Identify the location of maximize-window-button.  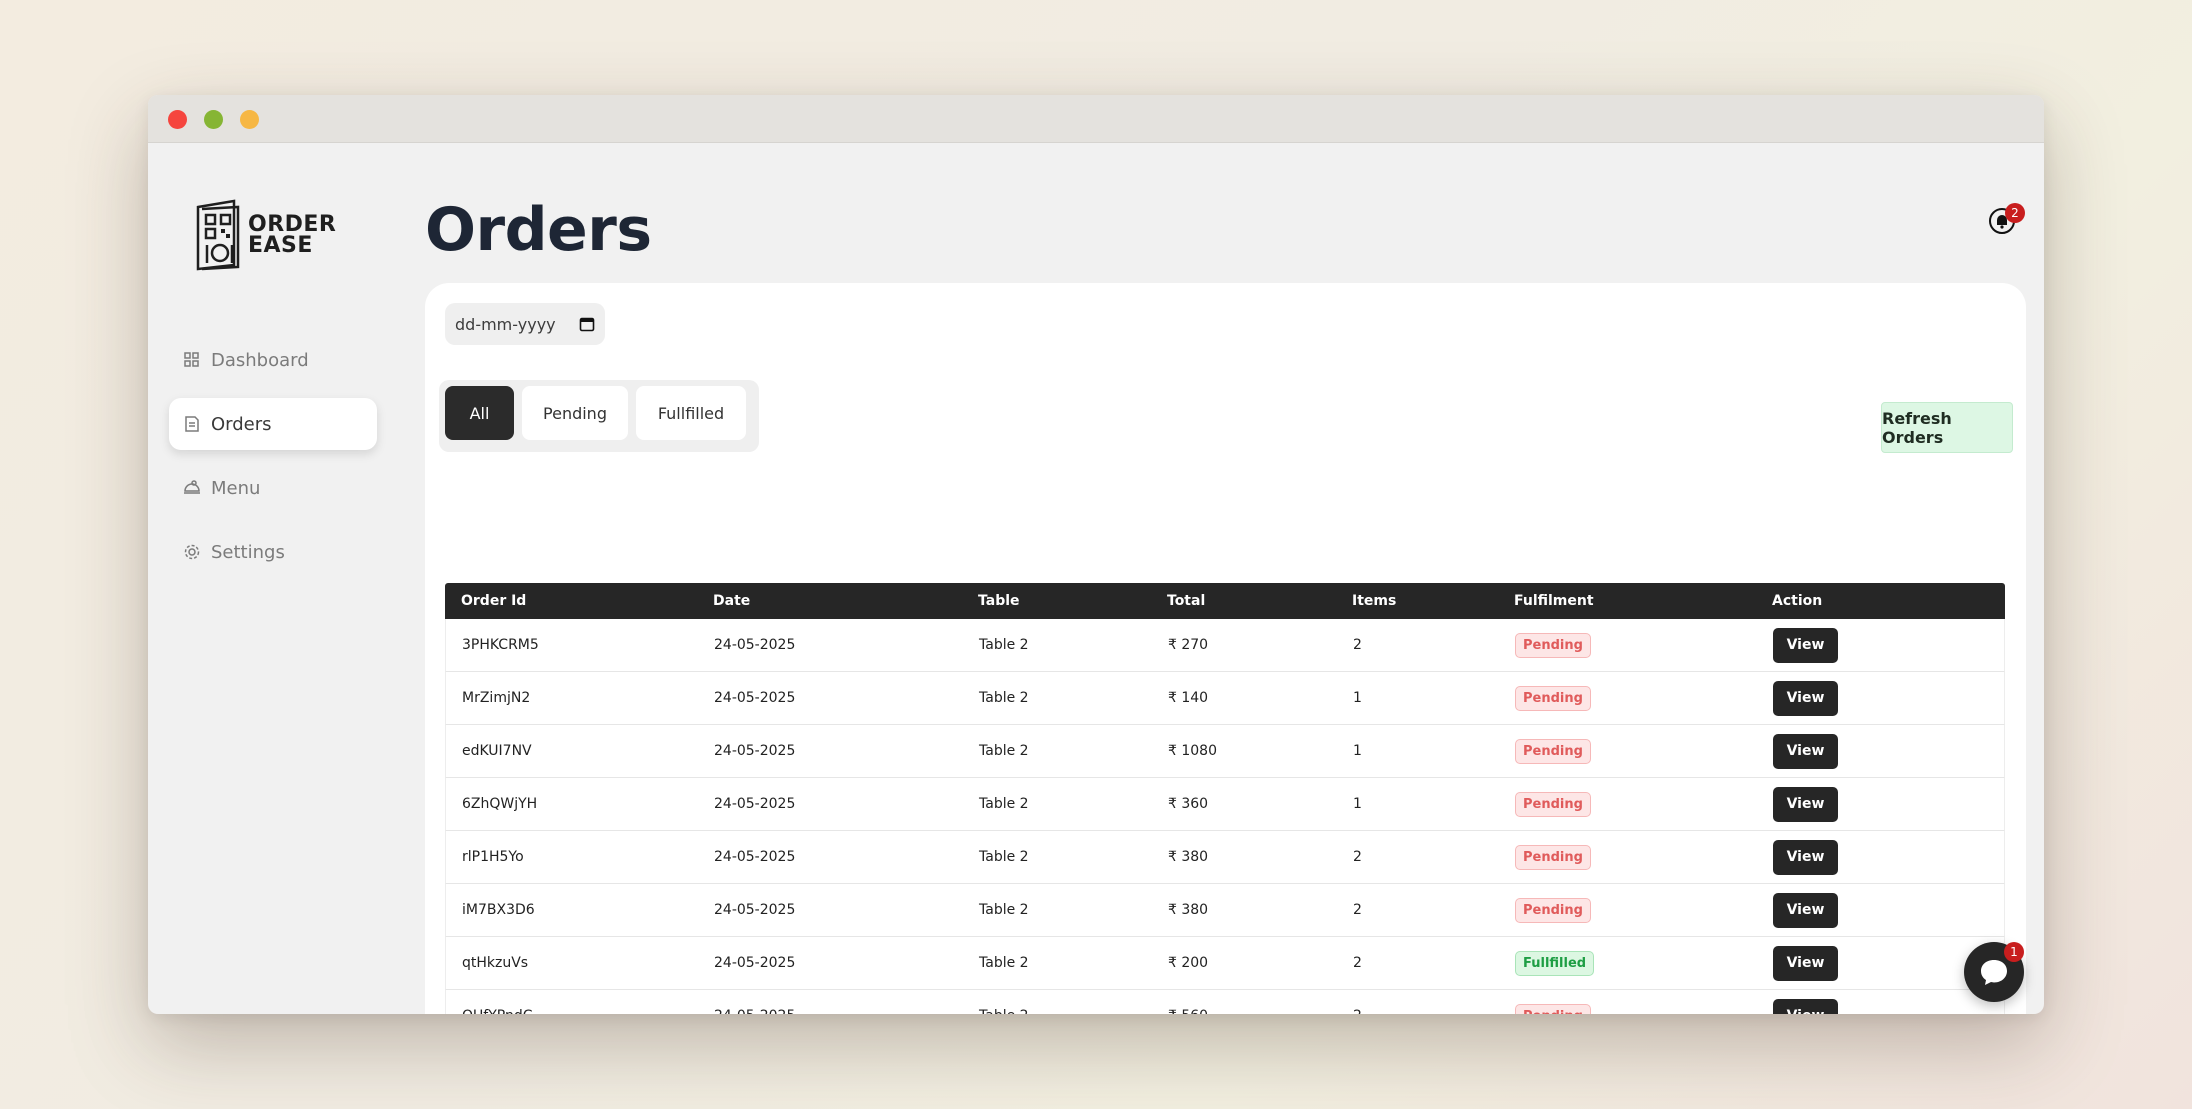
(213, 119).